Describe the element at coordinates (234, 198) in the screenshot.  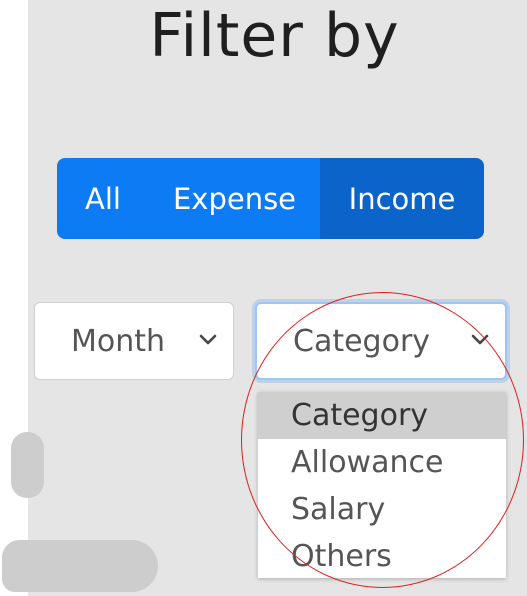
I see `filter-expense-button: Expense` at that location.